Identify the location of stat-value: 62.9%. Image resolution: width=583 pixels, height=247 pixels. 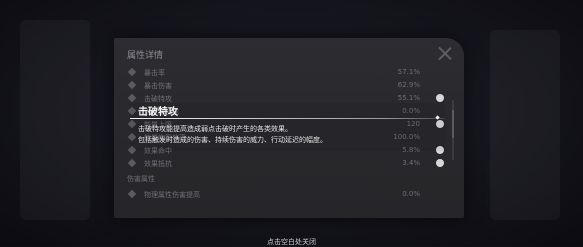
(408, 85).